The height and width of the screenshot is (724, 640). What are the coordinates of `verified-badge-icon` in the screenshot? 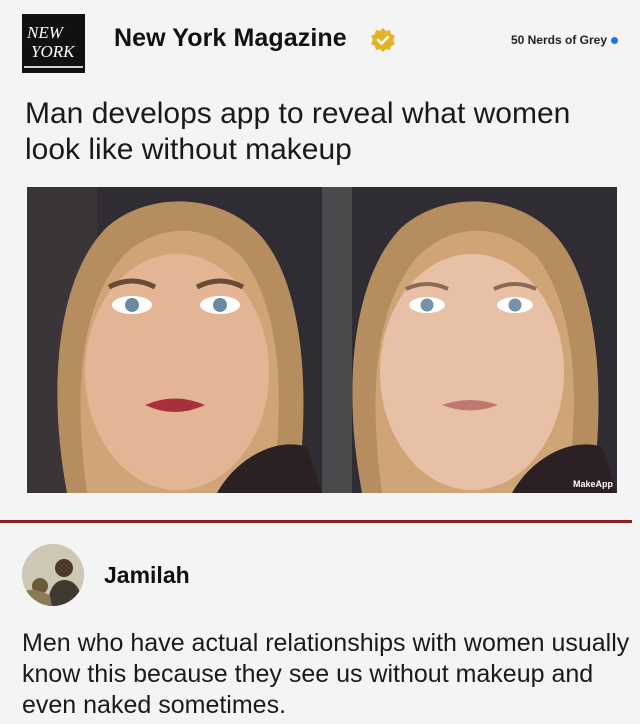 It's located at (383, 40).